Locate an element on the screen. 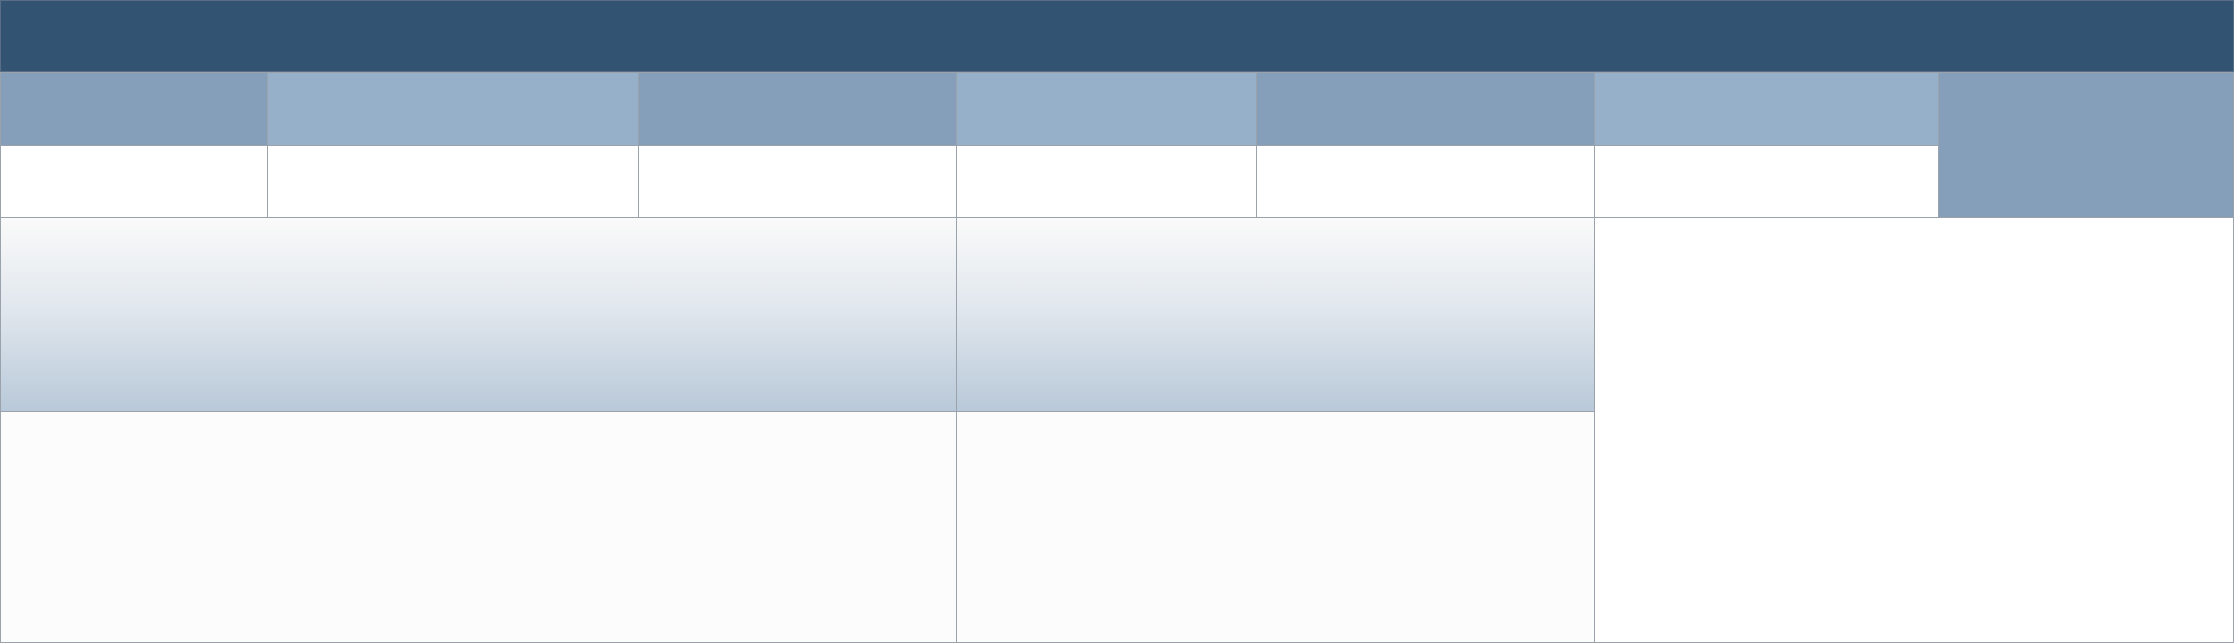 The image size is (2234, 643). middle-section-body is located at coordinates (1275, 527).